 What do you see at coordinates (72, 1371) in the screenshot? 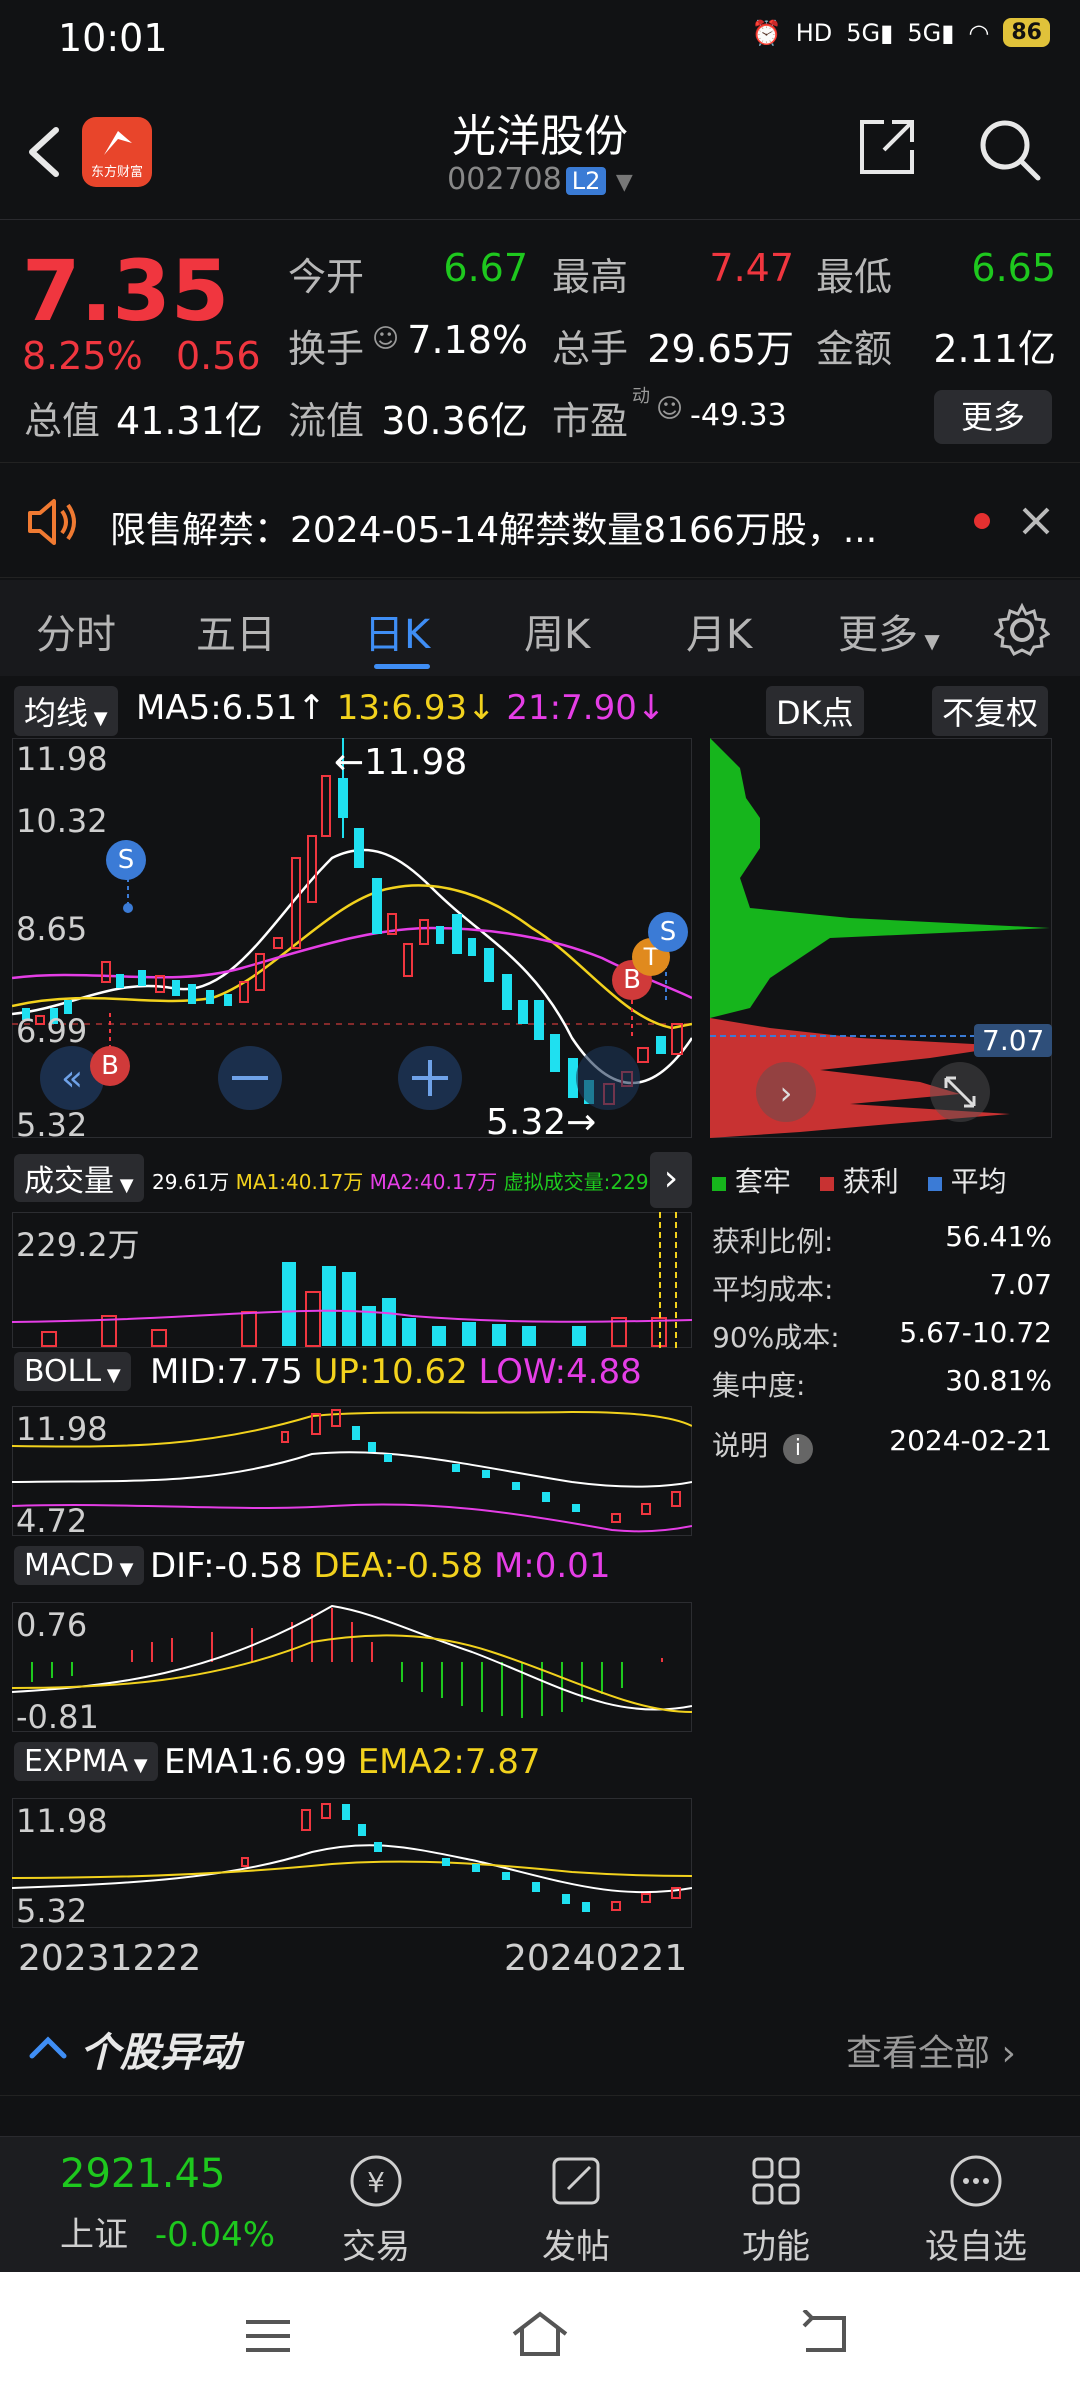
I see `boll-selector: BOLL ▼` at bounding box center [72, 1371].